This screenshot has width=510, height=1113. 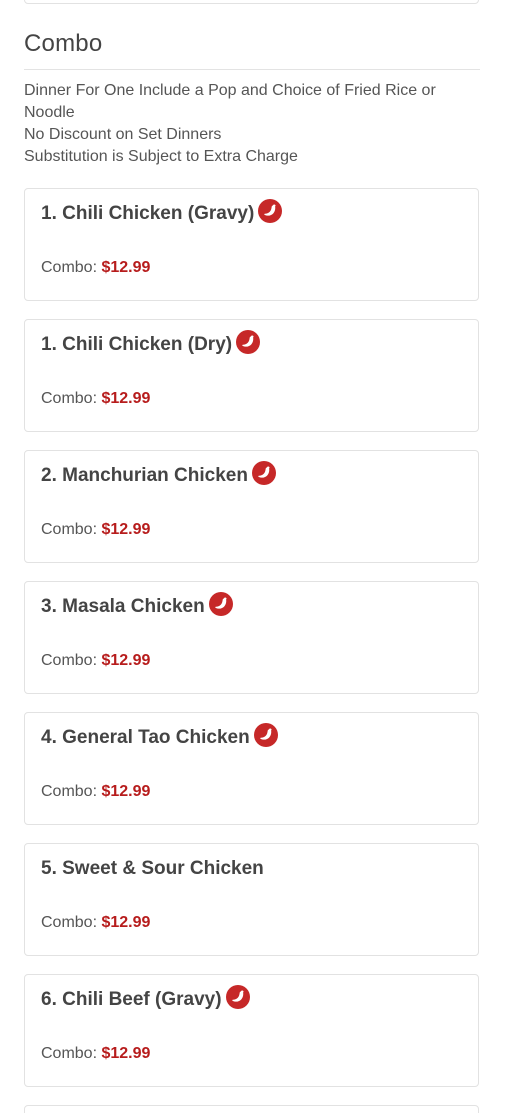 I want to click on description-line: Substitution is Subject to Extra Charge, so click(x=161, y=156).